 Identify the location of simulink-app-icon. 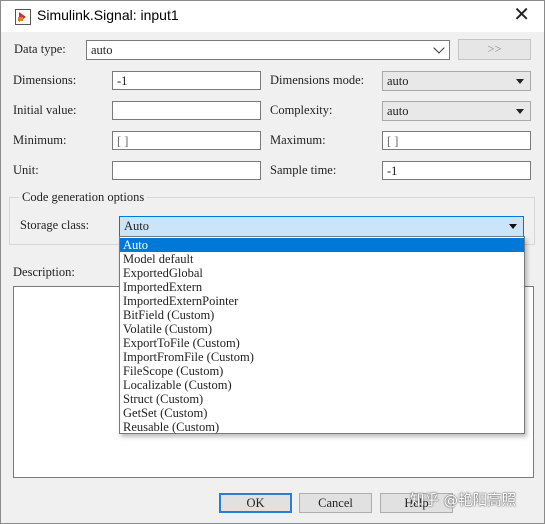
(23, 17).